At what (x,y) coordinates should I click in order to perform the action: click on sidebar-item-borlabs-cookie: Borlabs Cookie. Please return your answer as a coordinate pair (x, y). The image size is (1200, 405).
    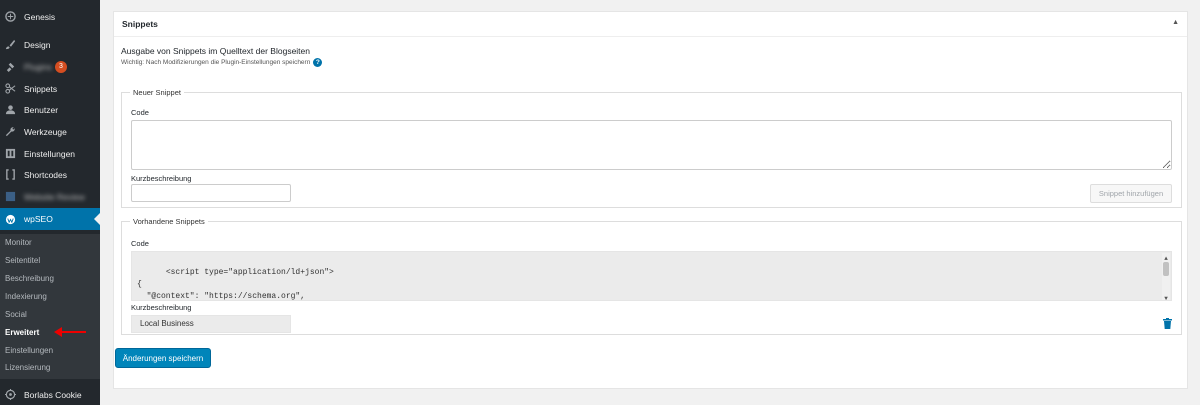
    Looking at the image, I should click on (50, 394).